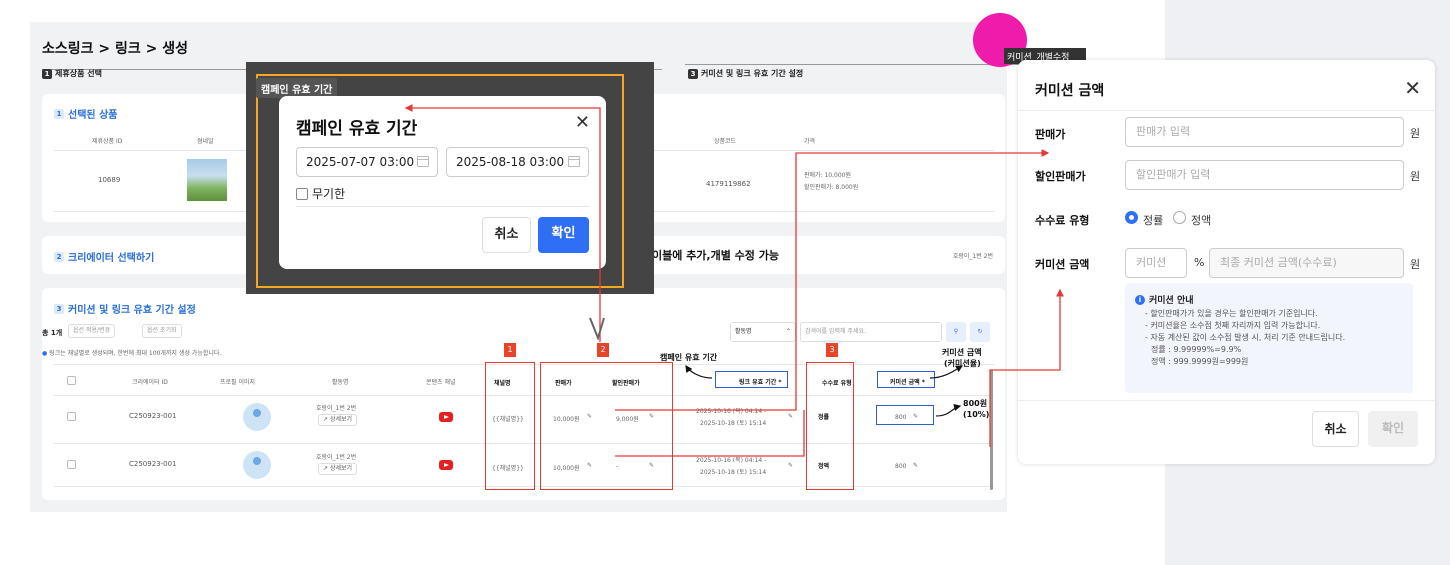 This screenshot has height=565, width=1450. I want to click on modal-title: 커미션 금액, so click(1070, 91).